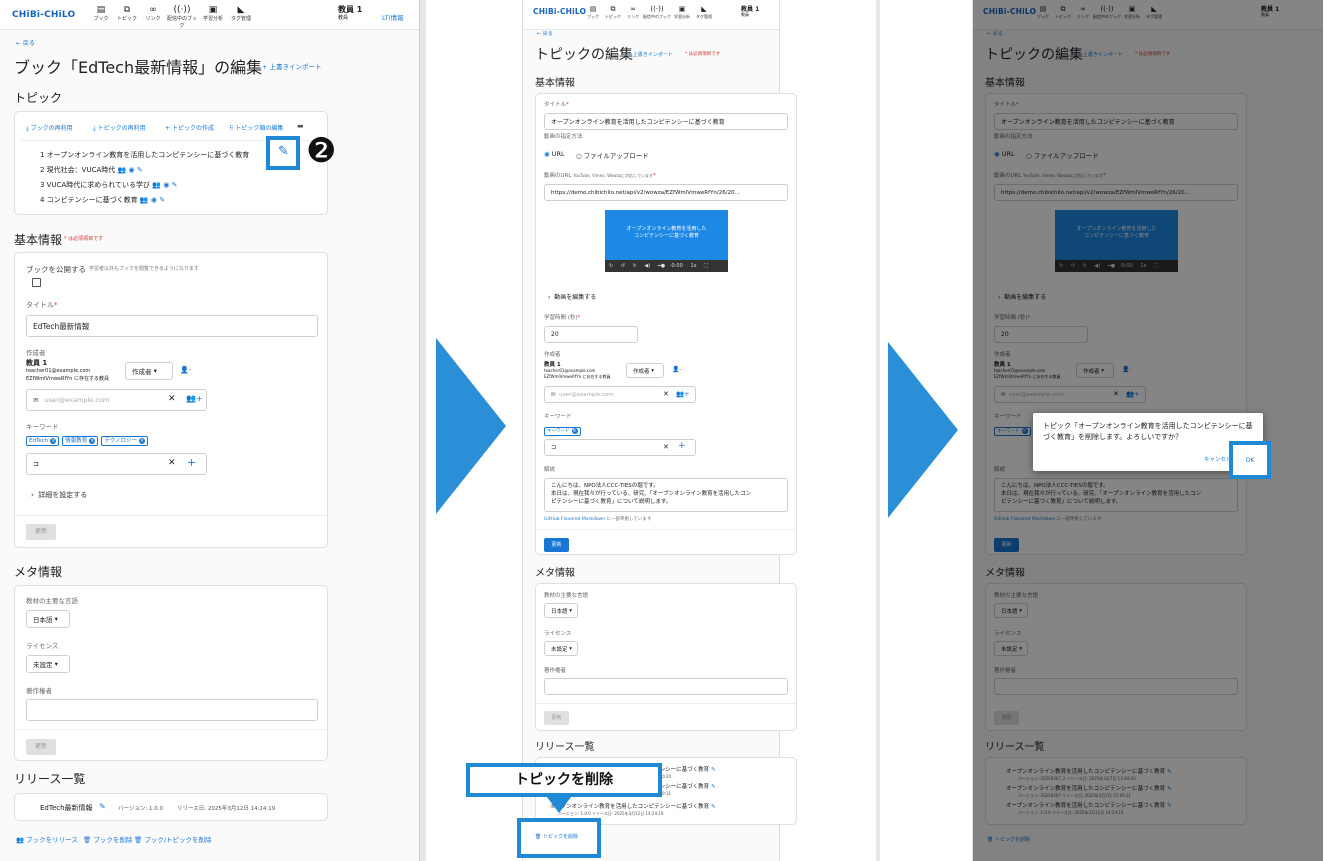 This screenshot has width=1327, height=861. What do you see at coordinates (706, 266) in the screenshot?
I see `fullscreen-icon: ⛶` at bounding box center [706, 266].